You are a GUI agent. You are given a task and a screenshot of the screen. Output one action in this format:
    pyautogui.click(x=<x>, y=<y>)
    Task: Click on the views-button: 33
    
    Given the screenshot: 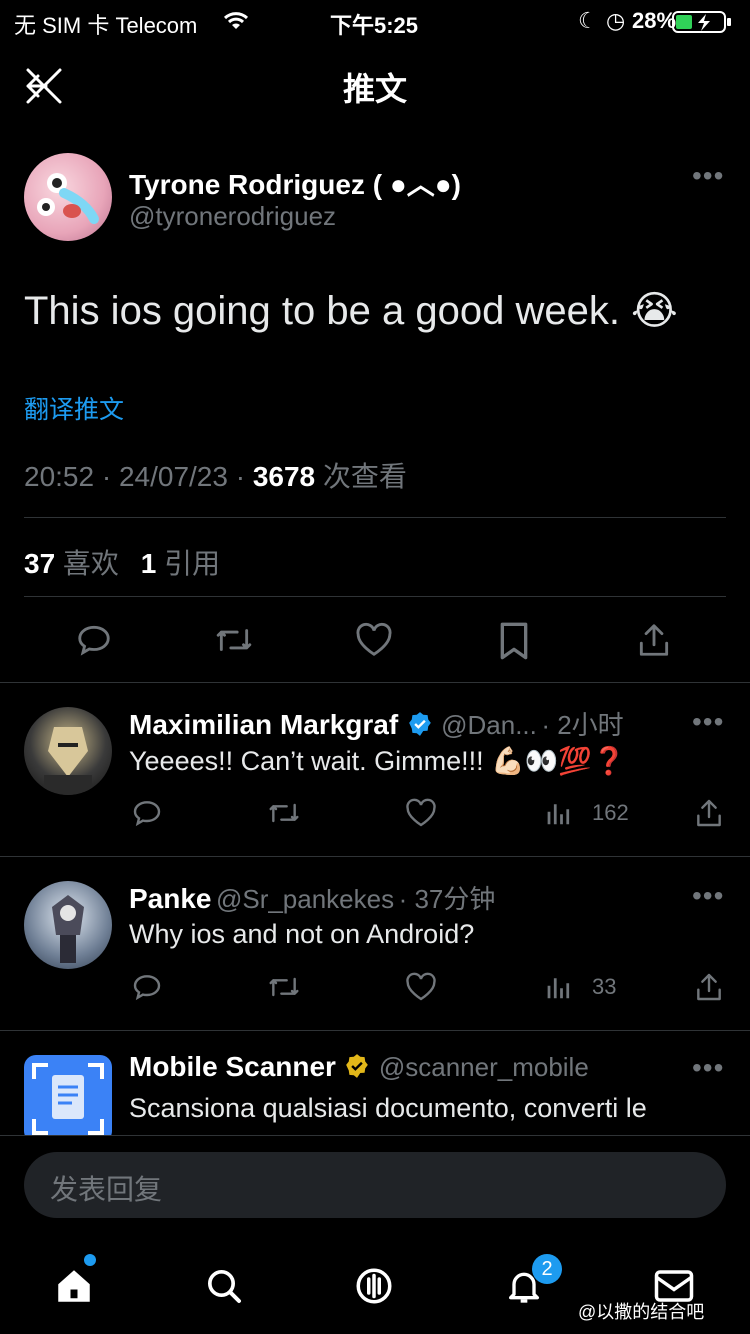 What is the action you would take?
    pyautogui.click(x=580, y=987)
    